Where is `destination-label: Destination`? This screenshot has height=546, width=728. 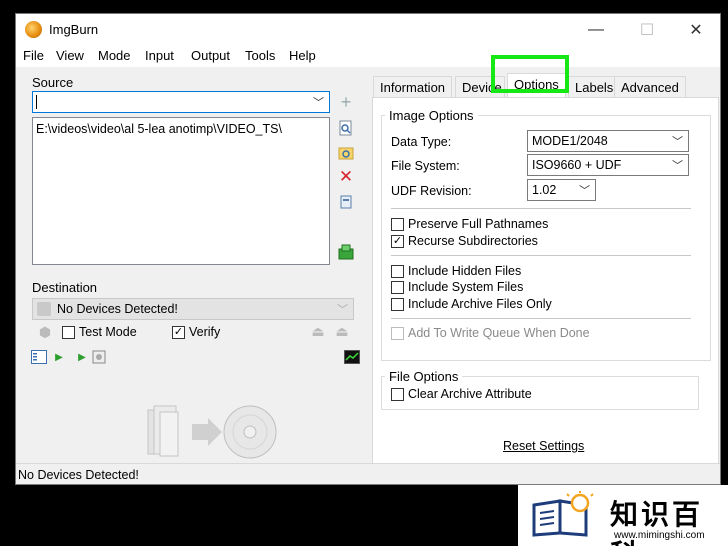 destination-label: Destination is located at coordinates (65, 287).